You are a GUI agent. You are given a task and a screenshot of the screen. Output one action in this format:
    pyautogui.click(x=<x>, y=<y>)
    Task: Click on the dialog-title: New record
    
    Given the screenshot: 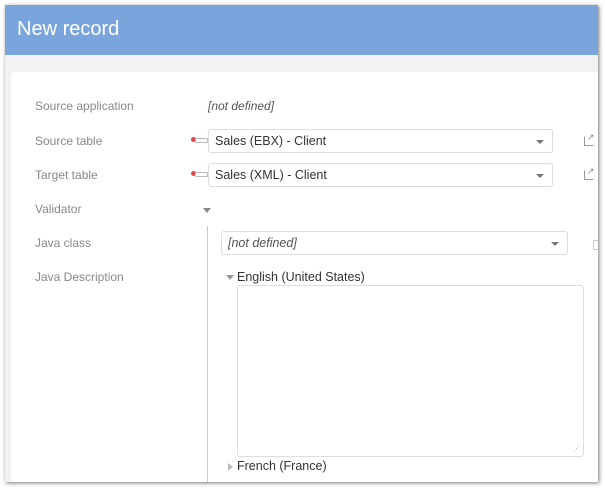 What is the action you would take?
    pyautogui.click(x=301, y=30)
    